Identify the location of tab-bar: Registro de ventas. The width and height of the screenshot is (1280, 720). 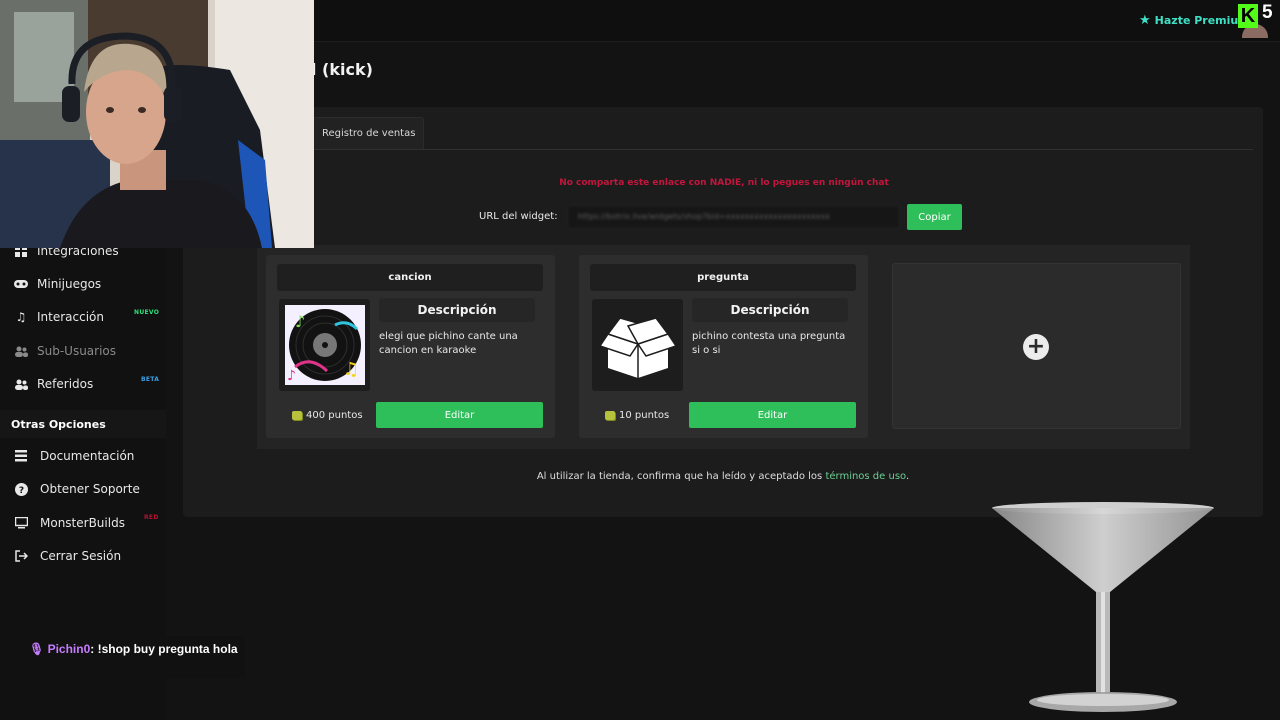
(369, 133).